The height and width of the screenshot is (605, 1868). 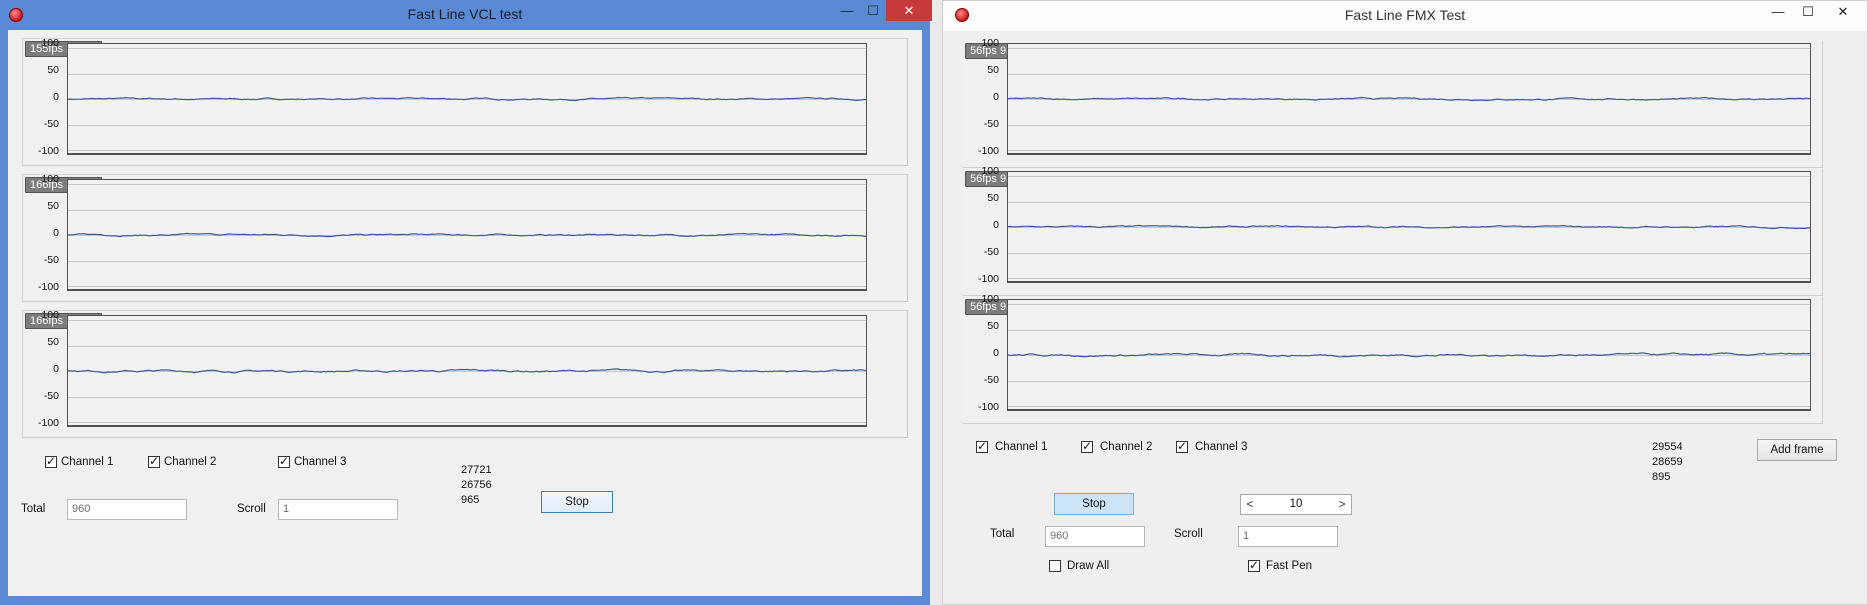 I want to click on chart-panel-1: 155fps 24914 100 50 0 -50 -100, so click(x=465, y=101).